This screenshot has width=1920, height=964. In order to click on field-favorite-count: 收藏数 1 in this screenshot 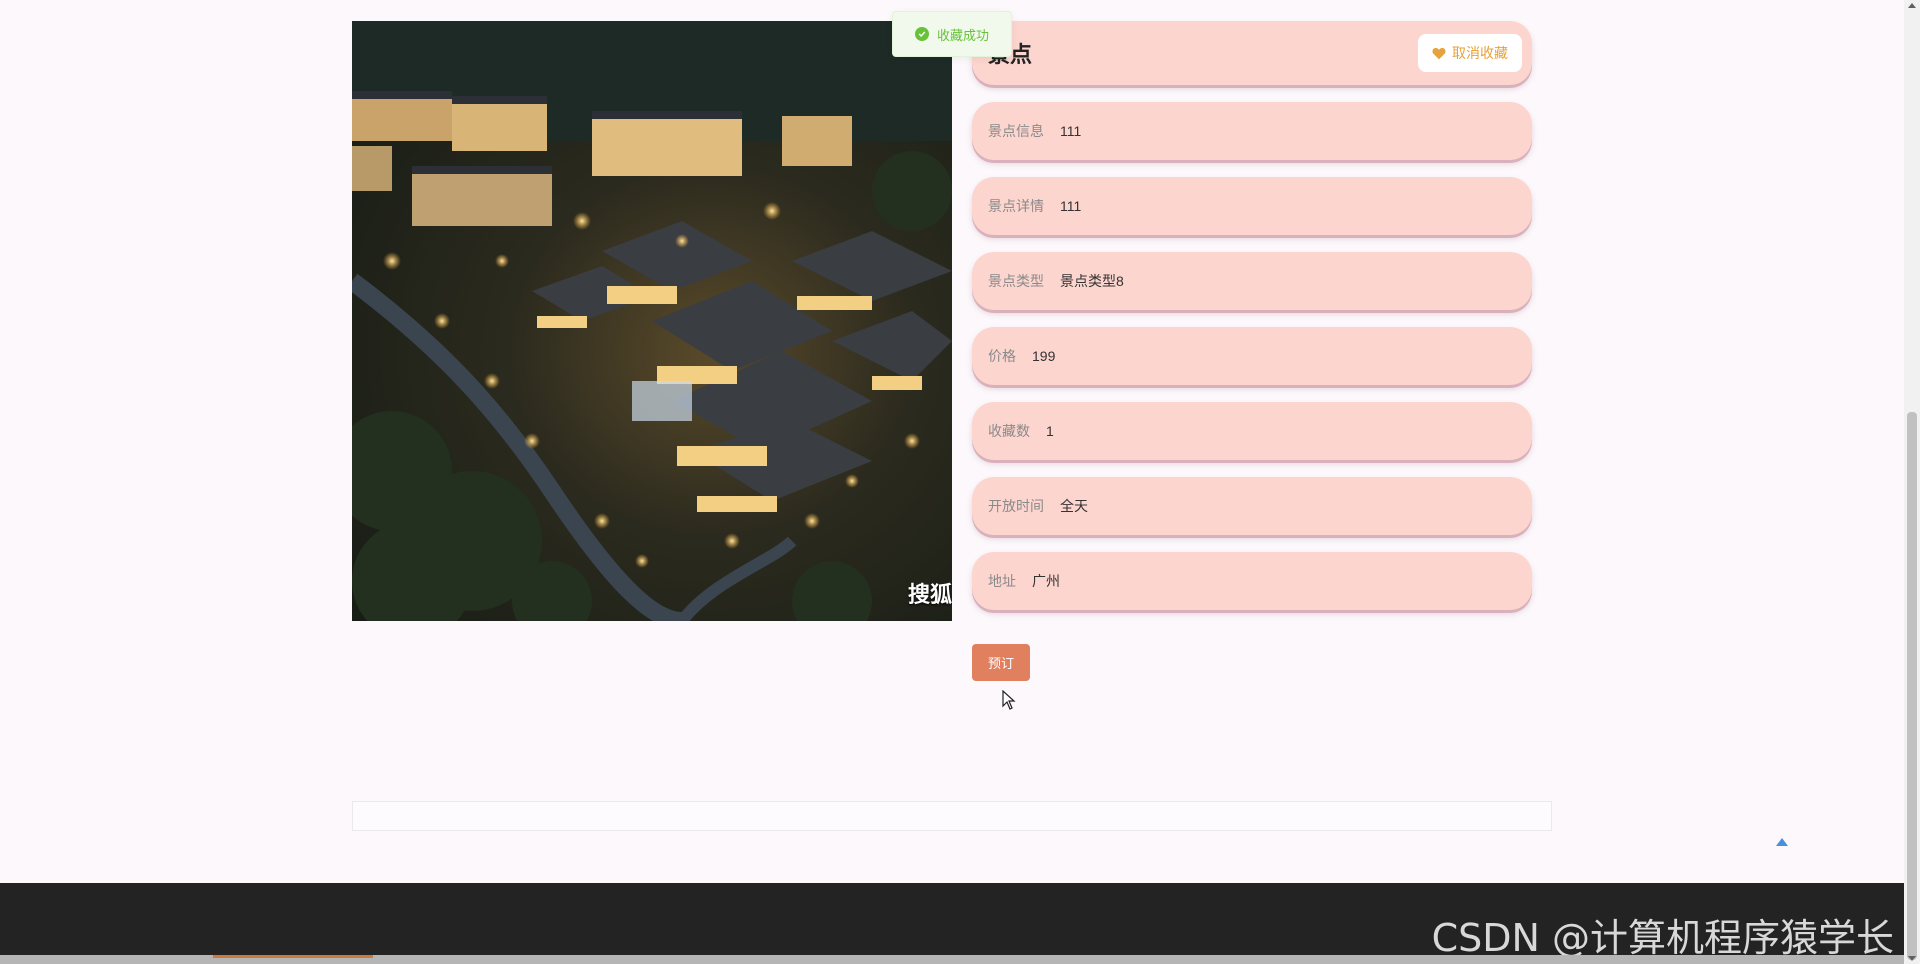, I will do `click(1252, 431)`.